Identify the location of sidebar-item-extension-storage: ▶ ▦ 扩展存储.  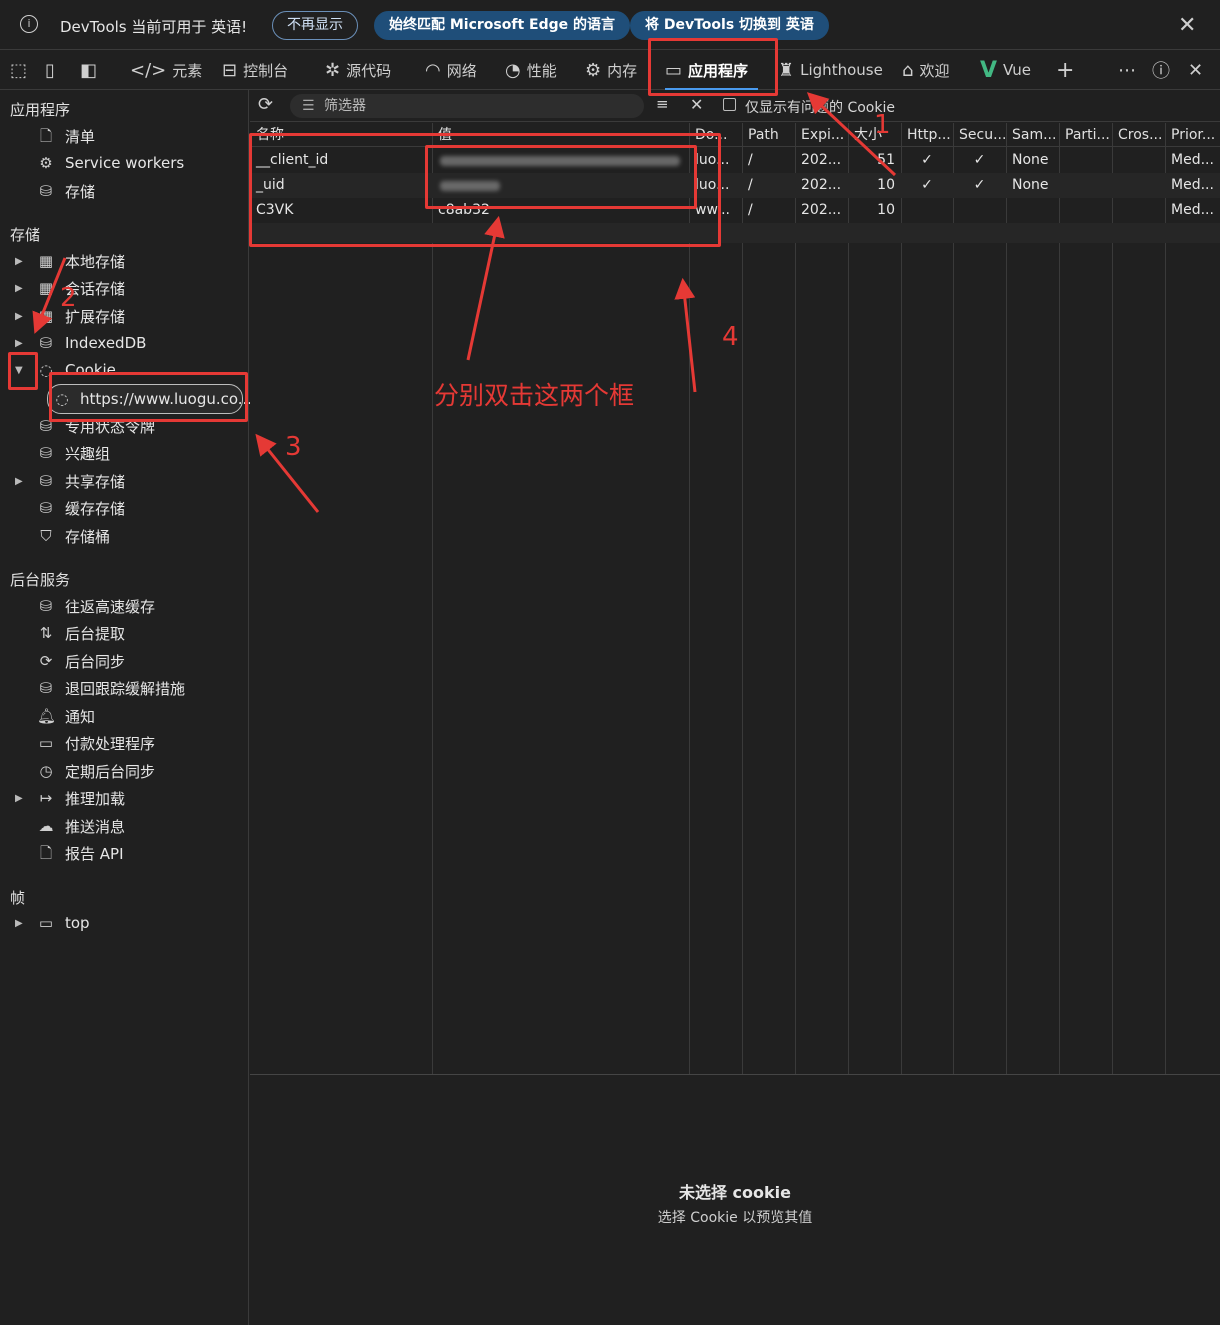
(124, 316).